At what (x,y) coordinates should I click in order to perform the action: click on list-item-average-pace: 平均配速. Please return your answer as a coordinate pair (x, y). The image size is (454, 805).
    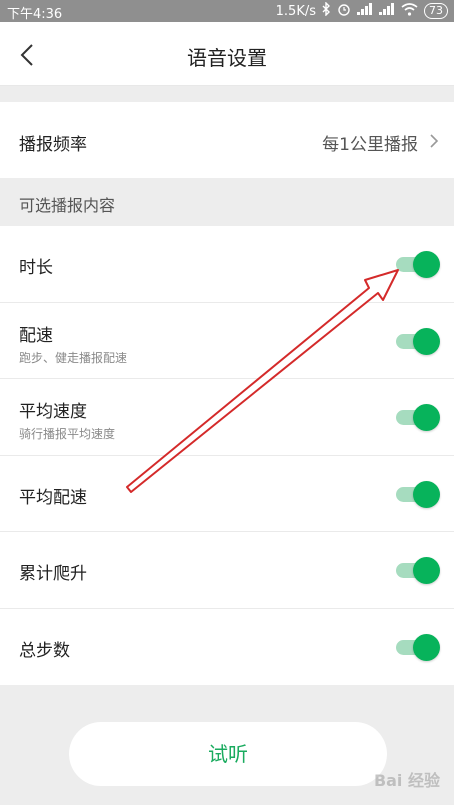
    Looking at the image, I should click on (227, 494).